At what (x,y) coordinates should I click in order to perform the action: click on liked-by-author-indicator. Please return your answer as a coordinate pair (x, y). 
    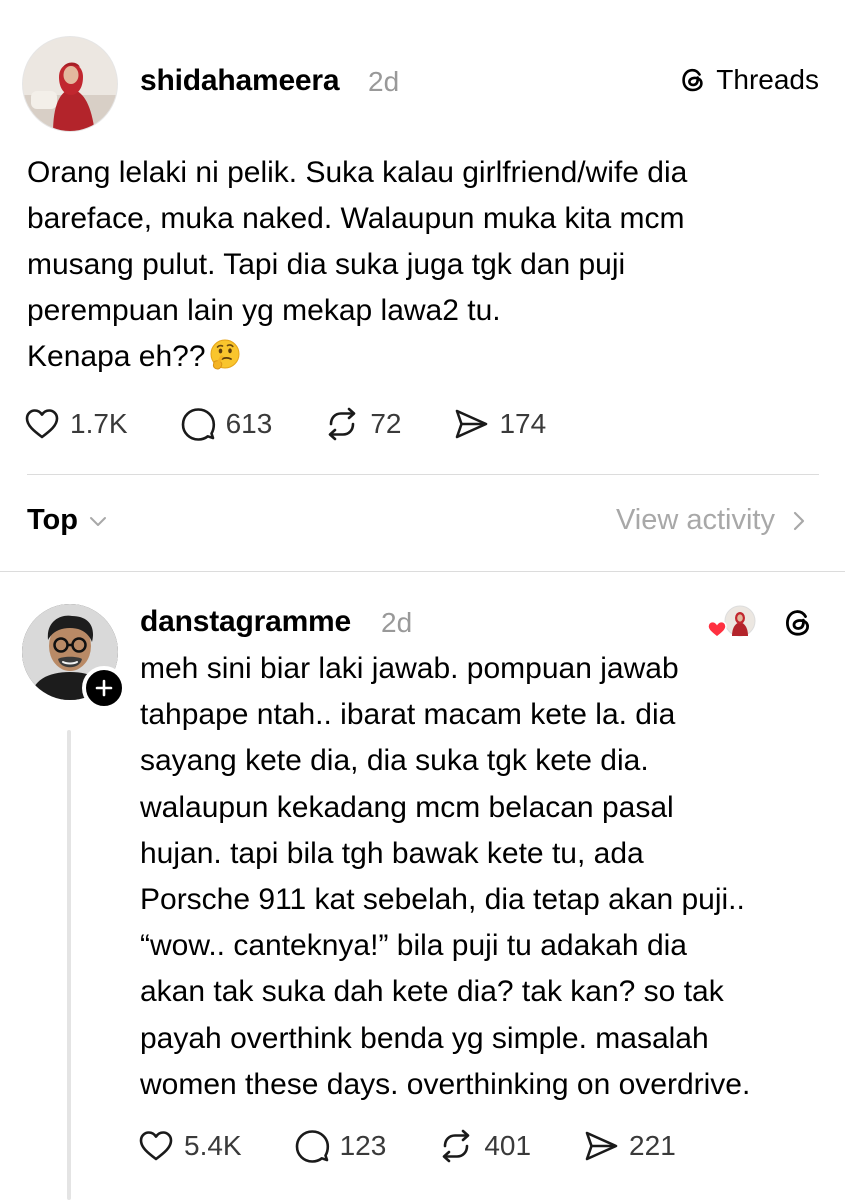
    Looking at the image, I should click on (731, 621).